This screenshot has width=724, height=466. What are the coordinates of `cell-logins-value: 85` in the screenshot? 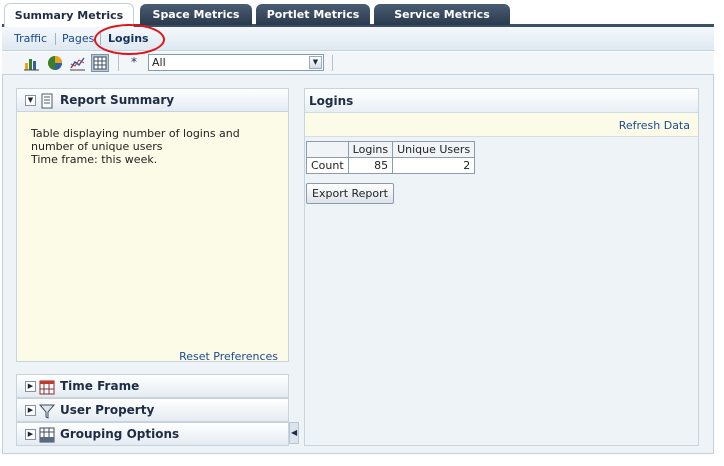 It's located at (370, 165).